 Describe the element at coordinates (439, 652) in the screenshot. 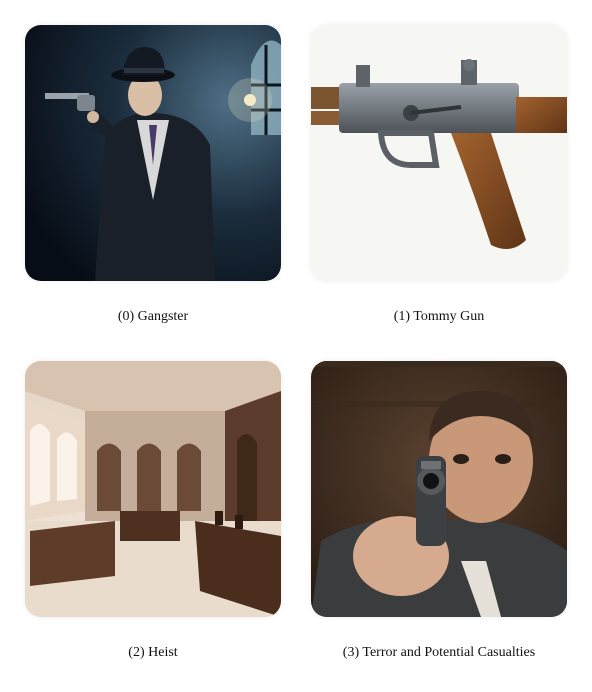

I see `caption-terror: (3) Terror and Potential Casualties` at that location.